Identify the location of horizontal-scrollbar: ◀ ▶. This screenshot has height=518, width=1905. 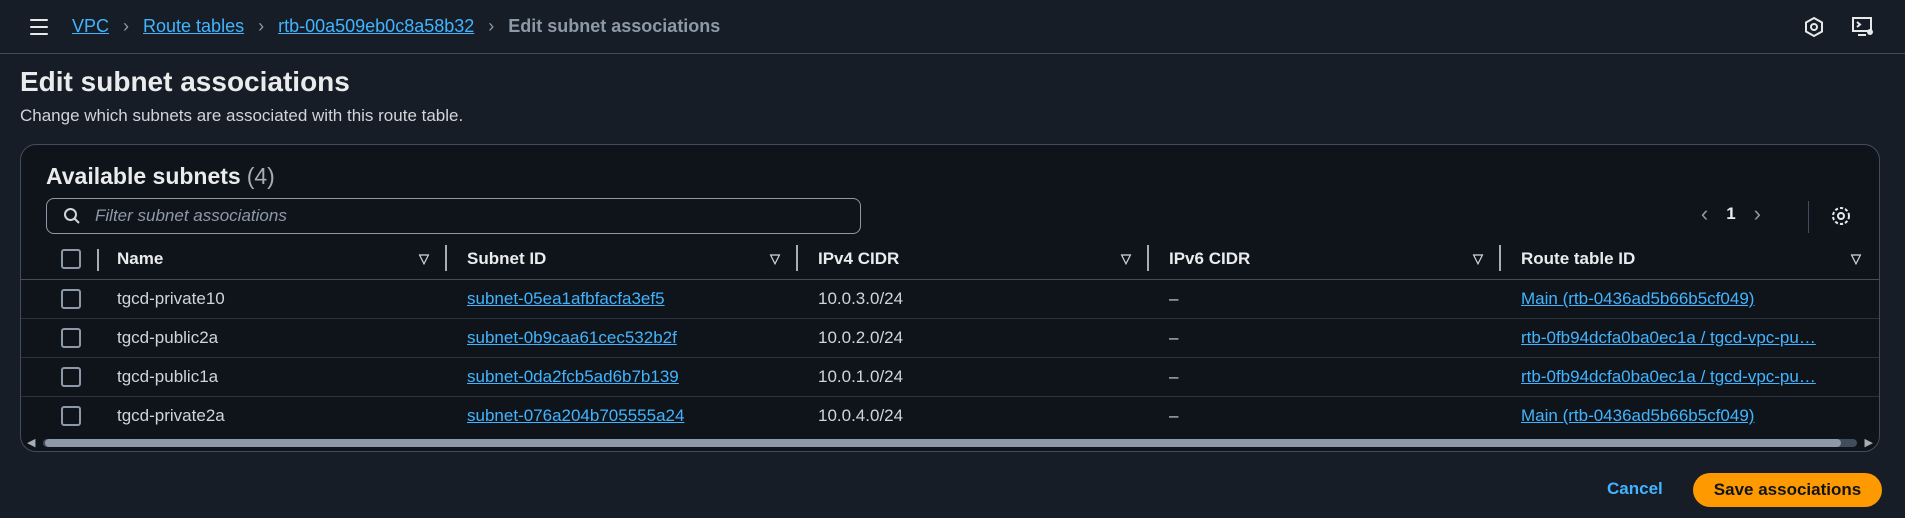
(950, 442).